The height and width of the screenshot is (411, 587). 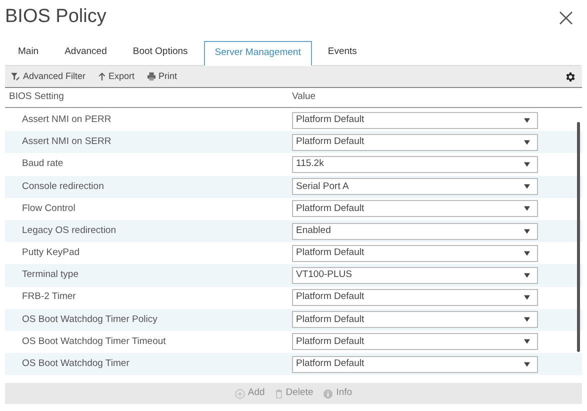 What do you see at coordinates (116, 77) in the screenshot?
I see `toolbar-button: Export` at bounding box center [116, 77].